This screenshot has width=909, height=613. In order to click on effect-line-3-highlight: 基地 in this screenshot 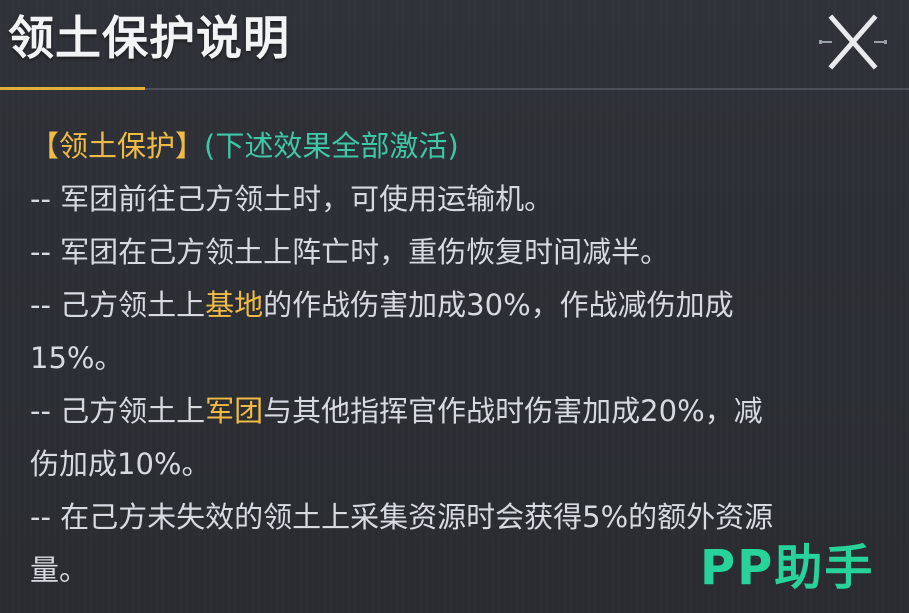, I will do `click(234, 305)`.